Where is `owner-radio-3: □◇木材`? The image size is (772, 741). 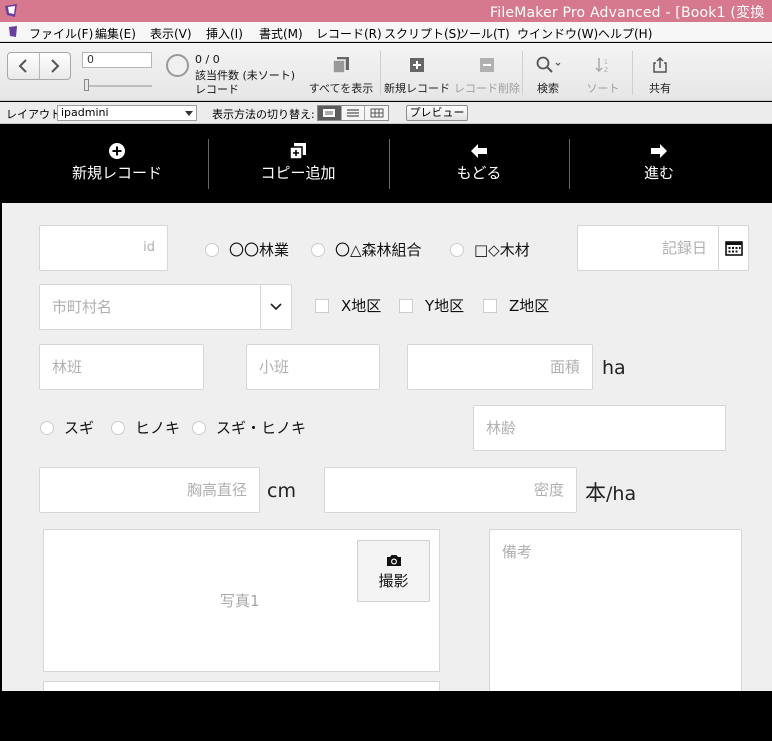
owner-radio-3: □◇木材 is located at coordinates (490, 249).